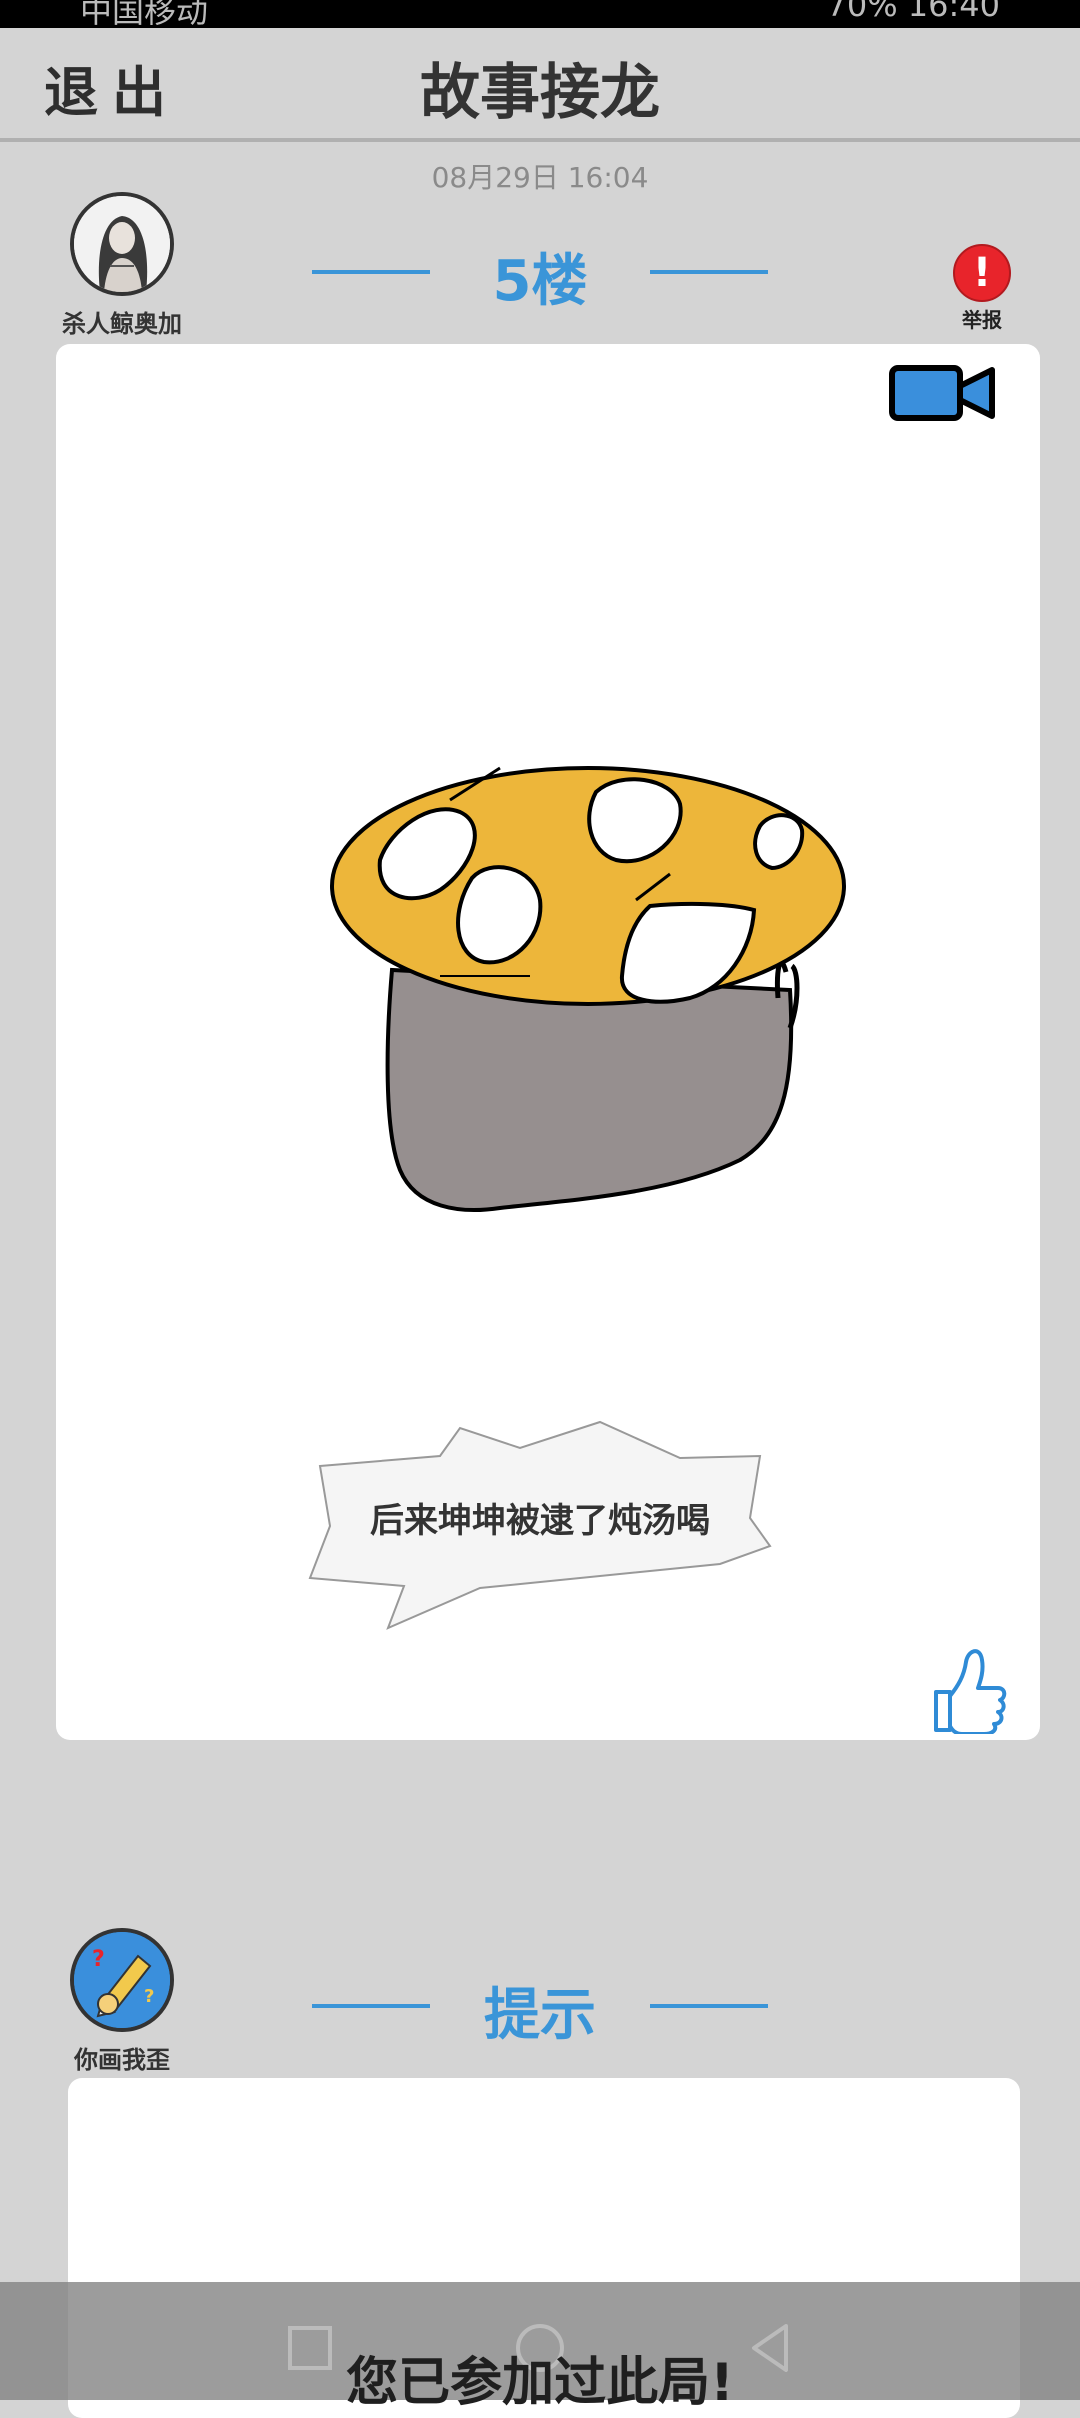  I want to click on drawing-image, so click(588, 989).